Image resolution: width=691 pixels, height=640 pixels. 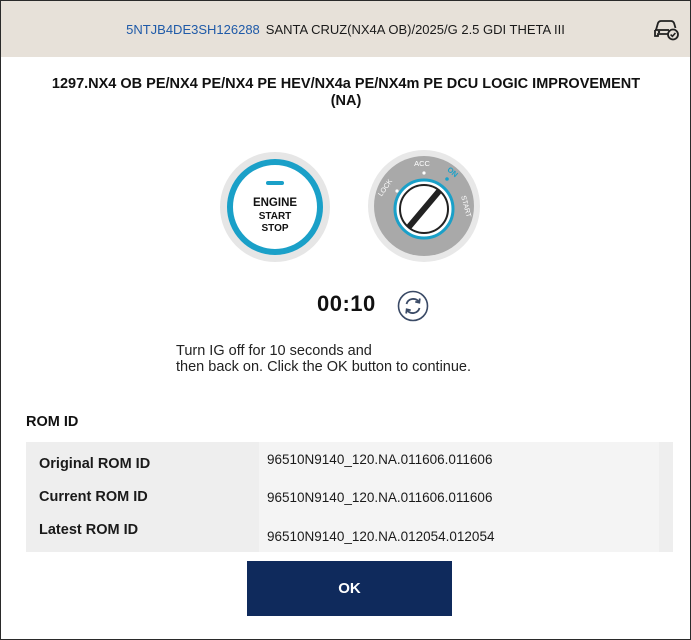 I want to click on original-rom-id-value: 96510N9140_120.NA.011606.011606, so click(x=380, y=459).